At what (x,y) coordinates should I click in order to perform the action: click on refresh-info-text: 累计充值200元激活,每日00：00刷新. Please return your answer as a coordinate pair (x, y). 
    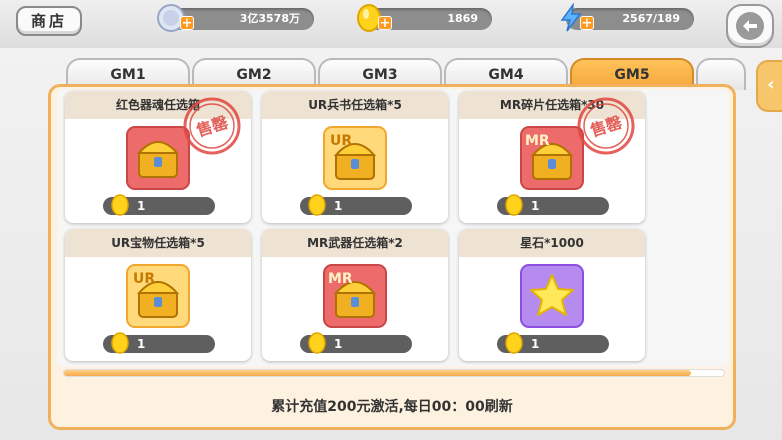
    Looking at the image, I should click on (392, 407).